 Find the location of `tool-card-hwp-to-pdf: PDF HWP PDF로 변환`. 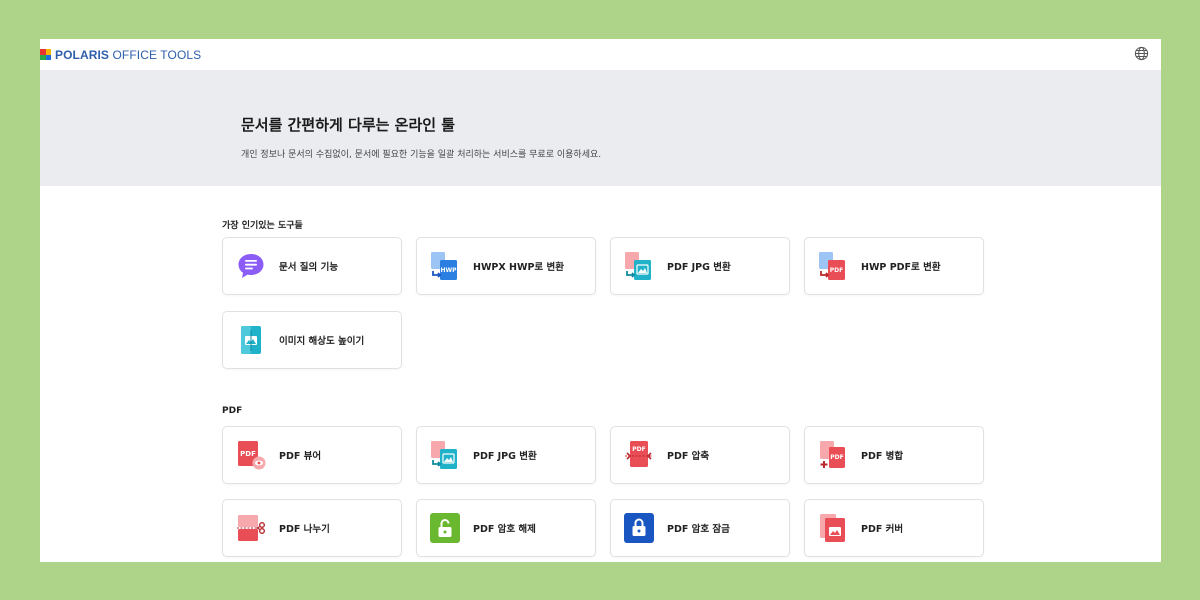

tool-card-hwp-to-pdf: PDF HWP PDF로 변환 is located at coordinates (894, 266).